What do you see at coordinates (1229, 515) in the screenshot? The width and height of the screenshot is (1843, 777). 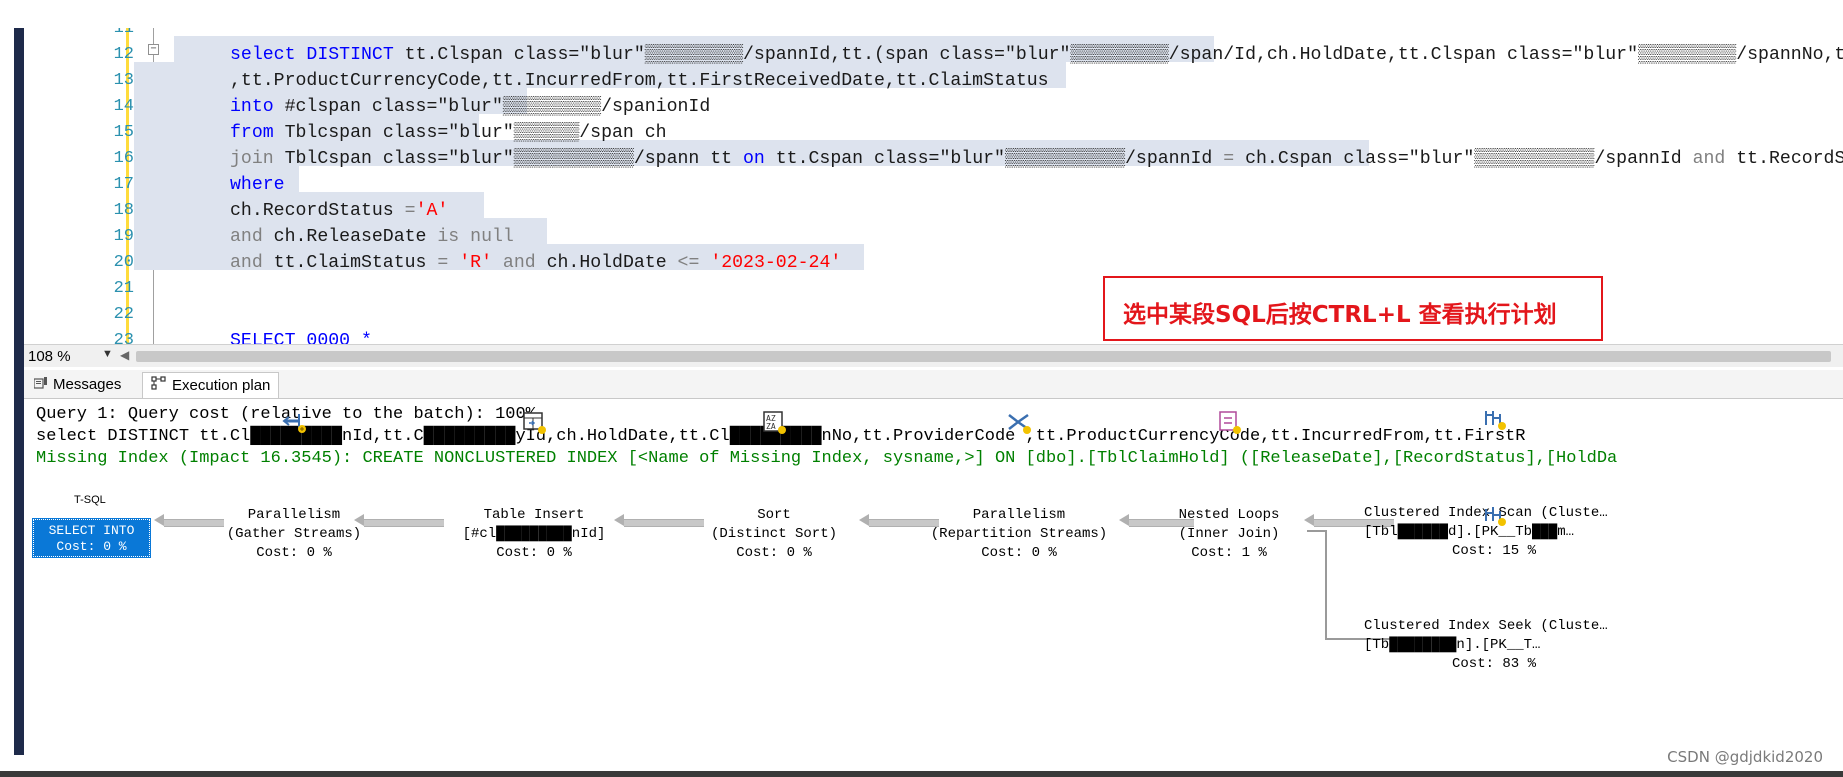 I see `node-title: Nested Loops` at bounding box center [1229, 515].